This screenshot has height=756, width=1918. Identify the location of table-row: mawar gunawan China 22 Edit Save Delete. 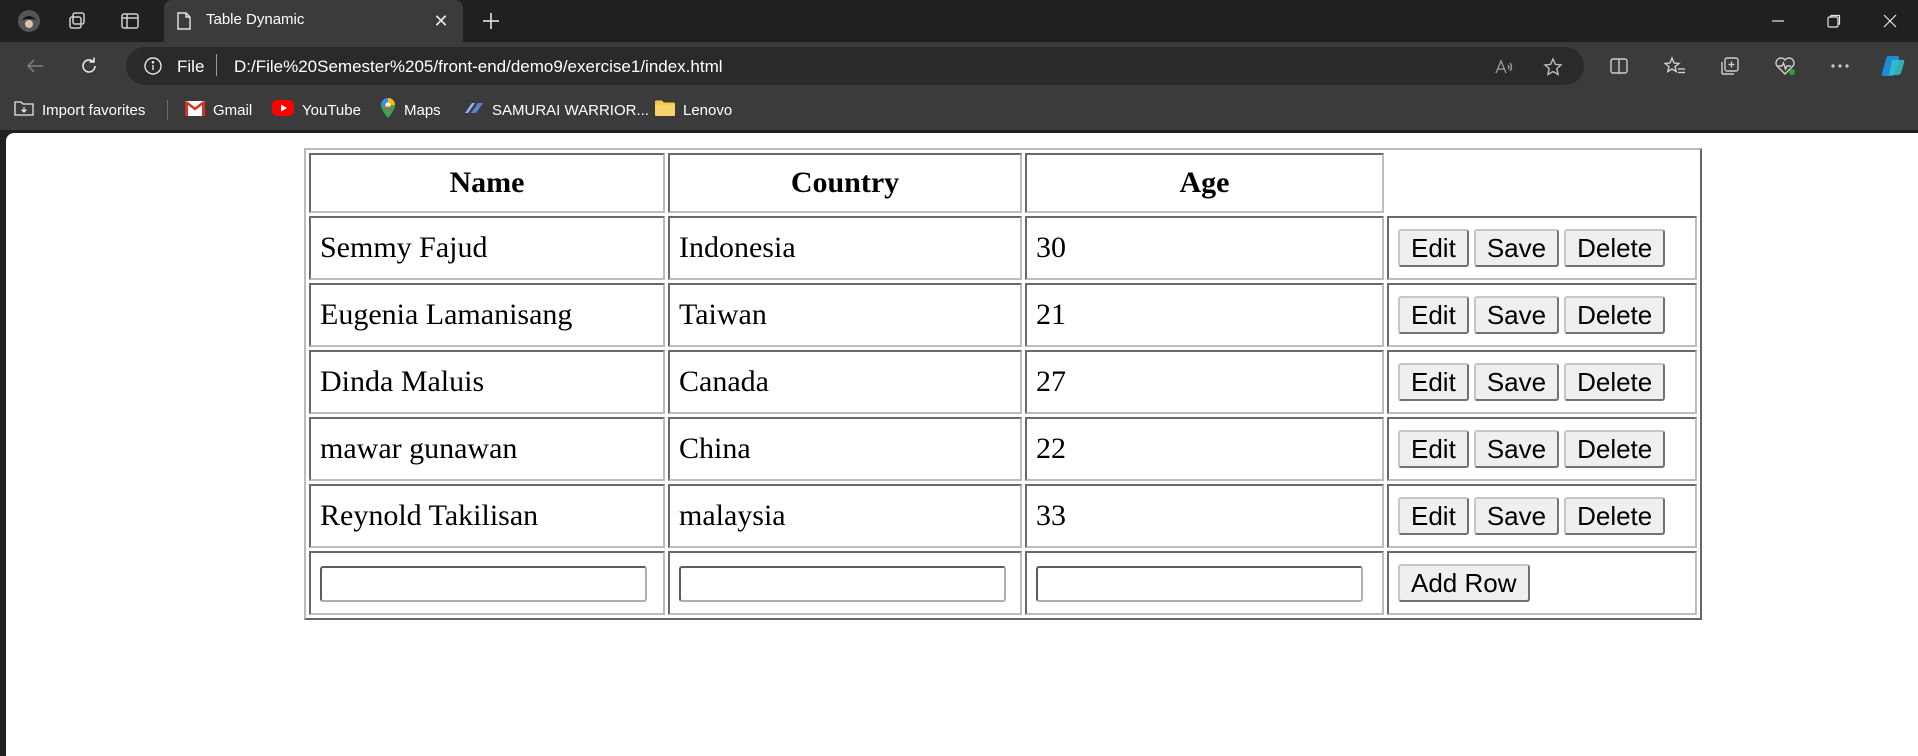
(1003, 449).